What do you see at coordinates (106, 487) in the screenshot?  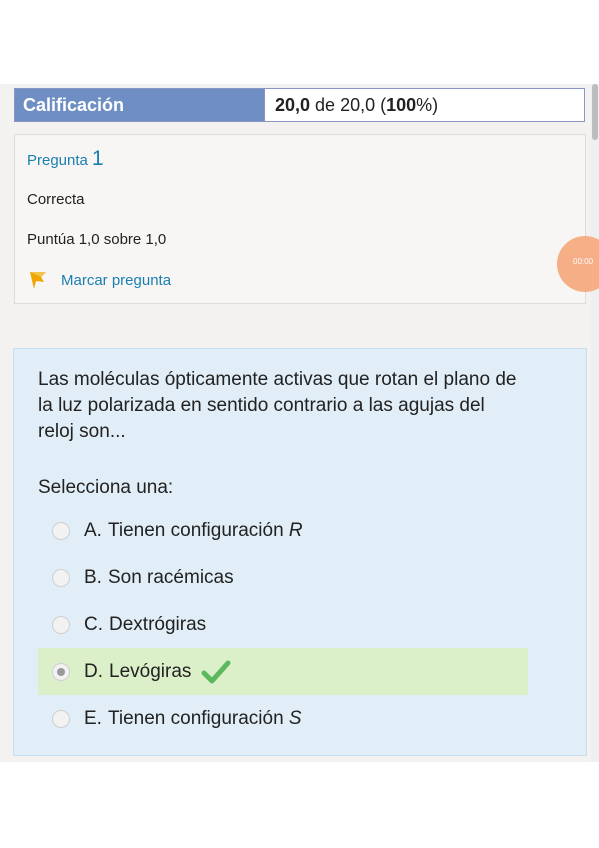 I see `answer-prompt: Selecciona una:` at bounding box center [106, 487].